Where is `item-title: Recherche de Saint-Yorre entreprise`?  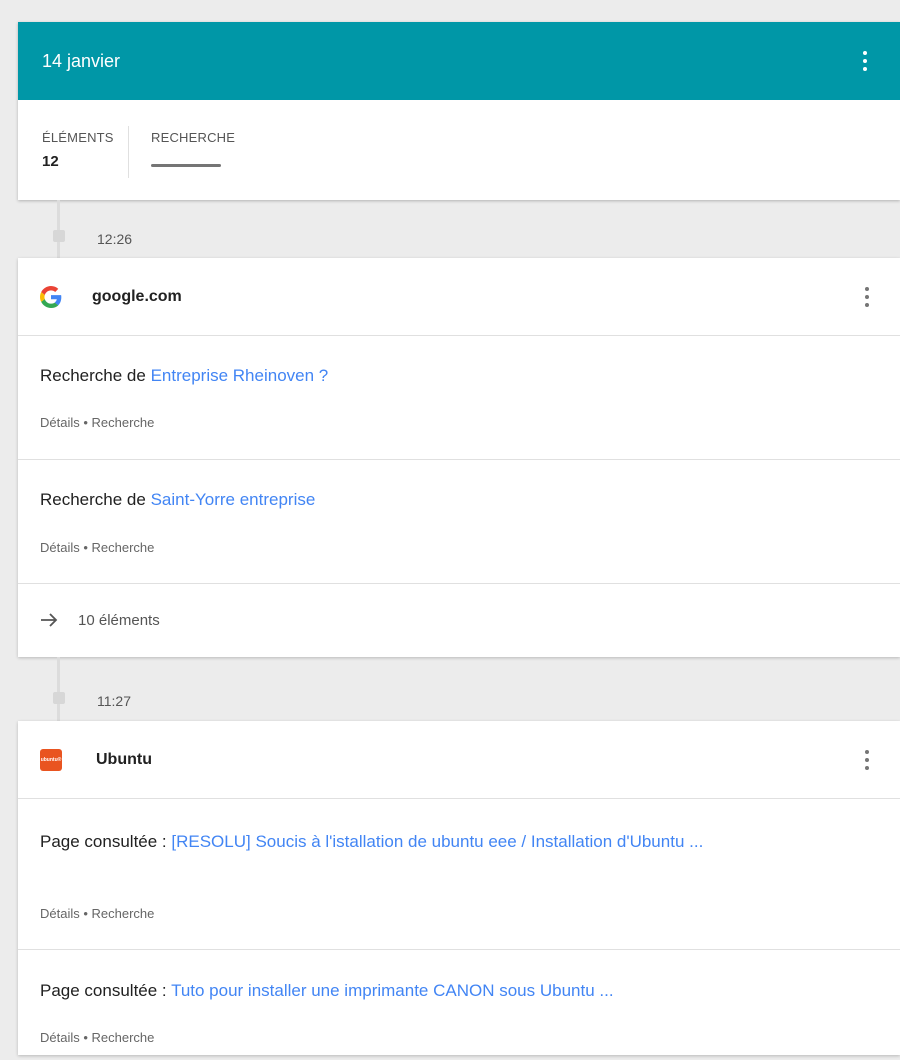 item-title: Recherche de Saint-Yorre entreprise is located at coordinates (459, 486).